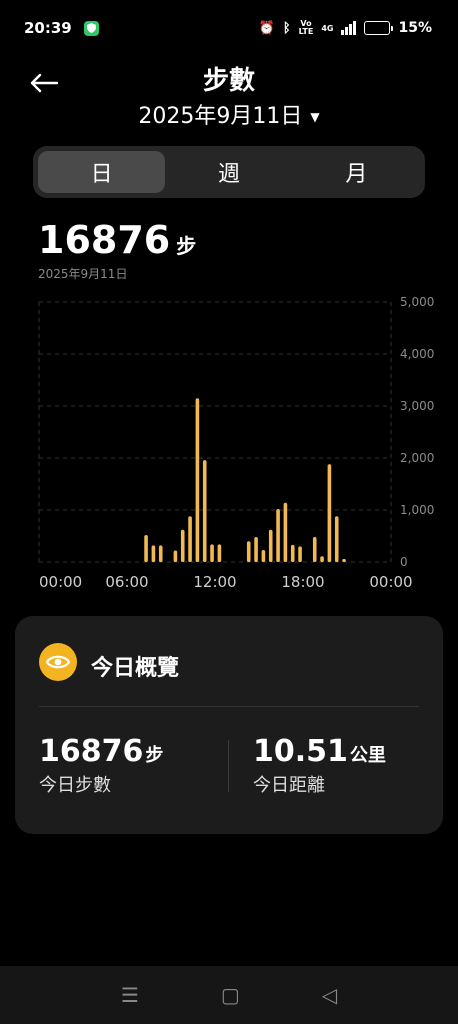  I want to click on system-nav-bar: ☰ ▢ ◁, so click(229, 995).